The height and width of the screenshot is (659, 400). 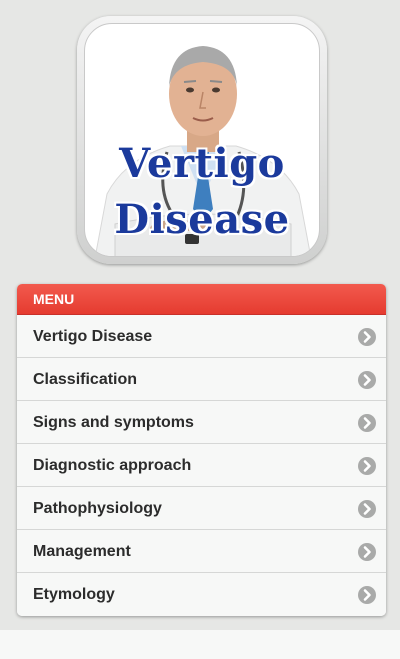 I want to click on menu-item-label: Classification, so click(x=85, y=379).